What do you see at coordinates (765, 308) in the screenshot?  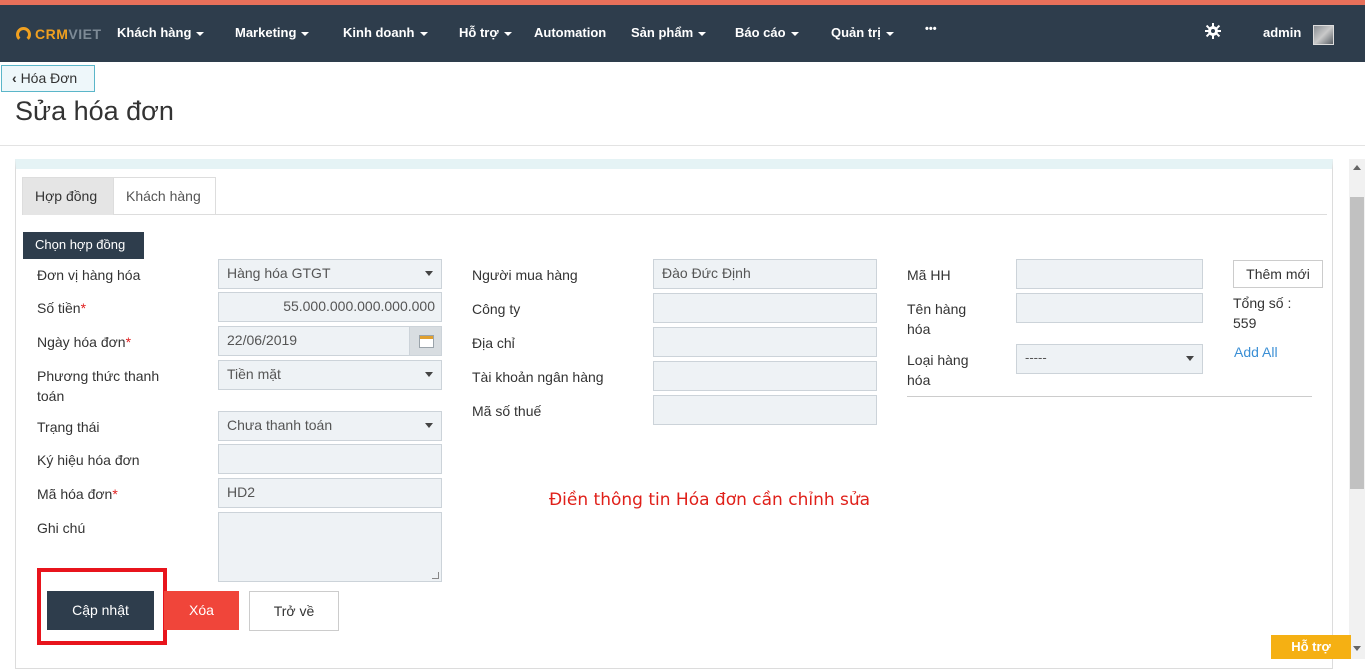 I see `company-input` at bounding box center [765, 308].